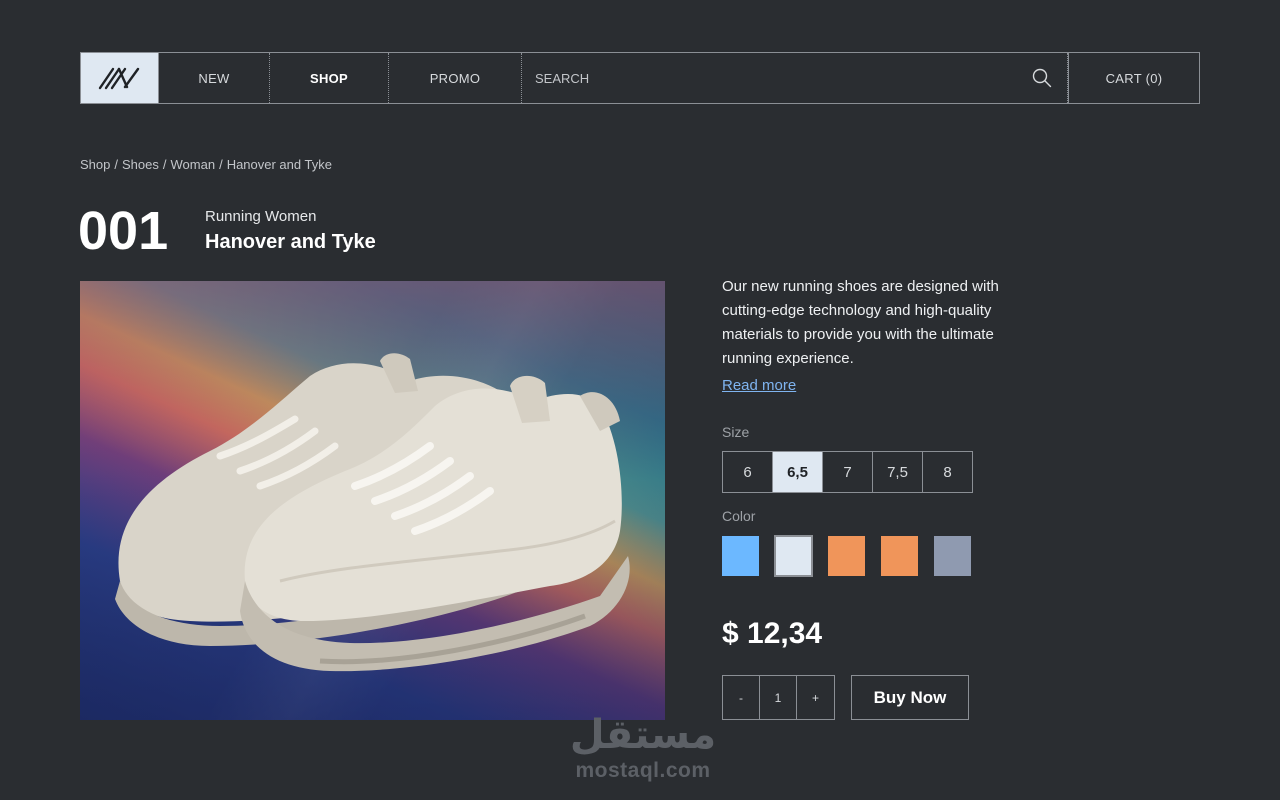 The height and width of the screenshot is (800, 1280). Describe the element at coordinates (740, 556) in the screenshot. I see `color-swatch-blue` at that location.